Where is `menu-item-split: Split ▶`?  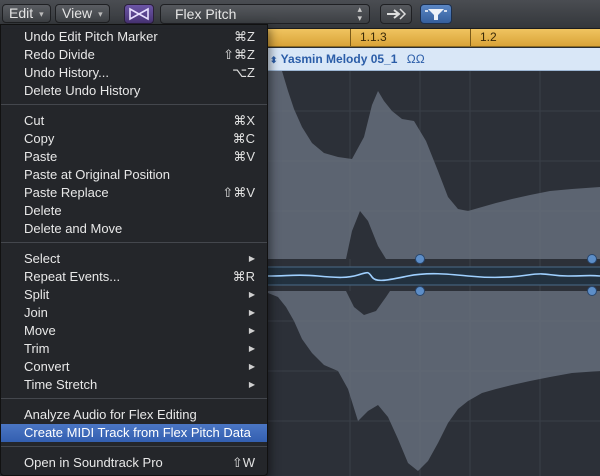
menu-item-split: Split ▶ is located at coordinates (134, 295).